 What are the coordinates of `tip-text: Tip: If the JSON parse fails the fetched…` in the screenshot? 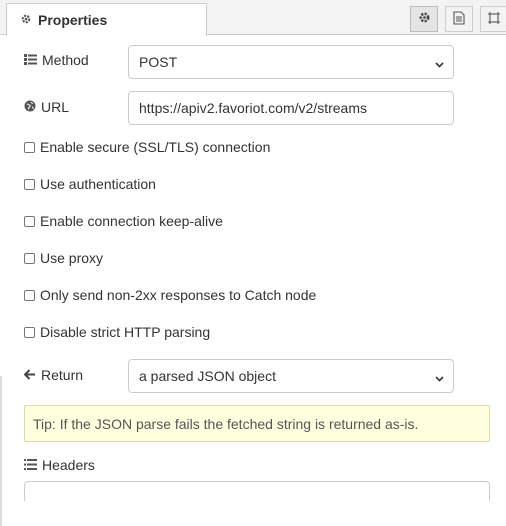 It's located at (226, 423).